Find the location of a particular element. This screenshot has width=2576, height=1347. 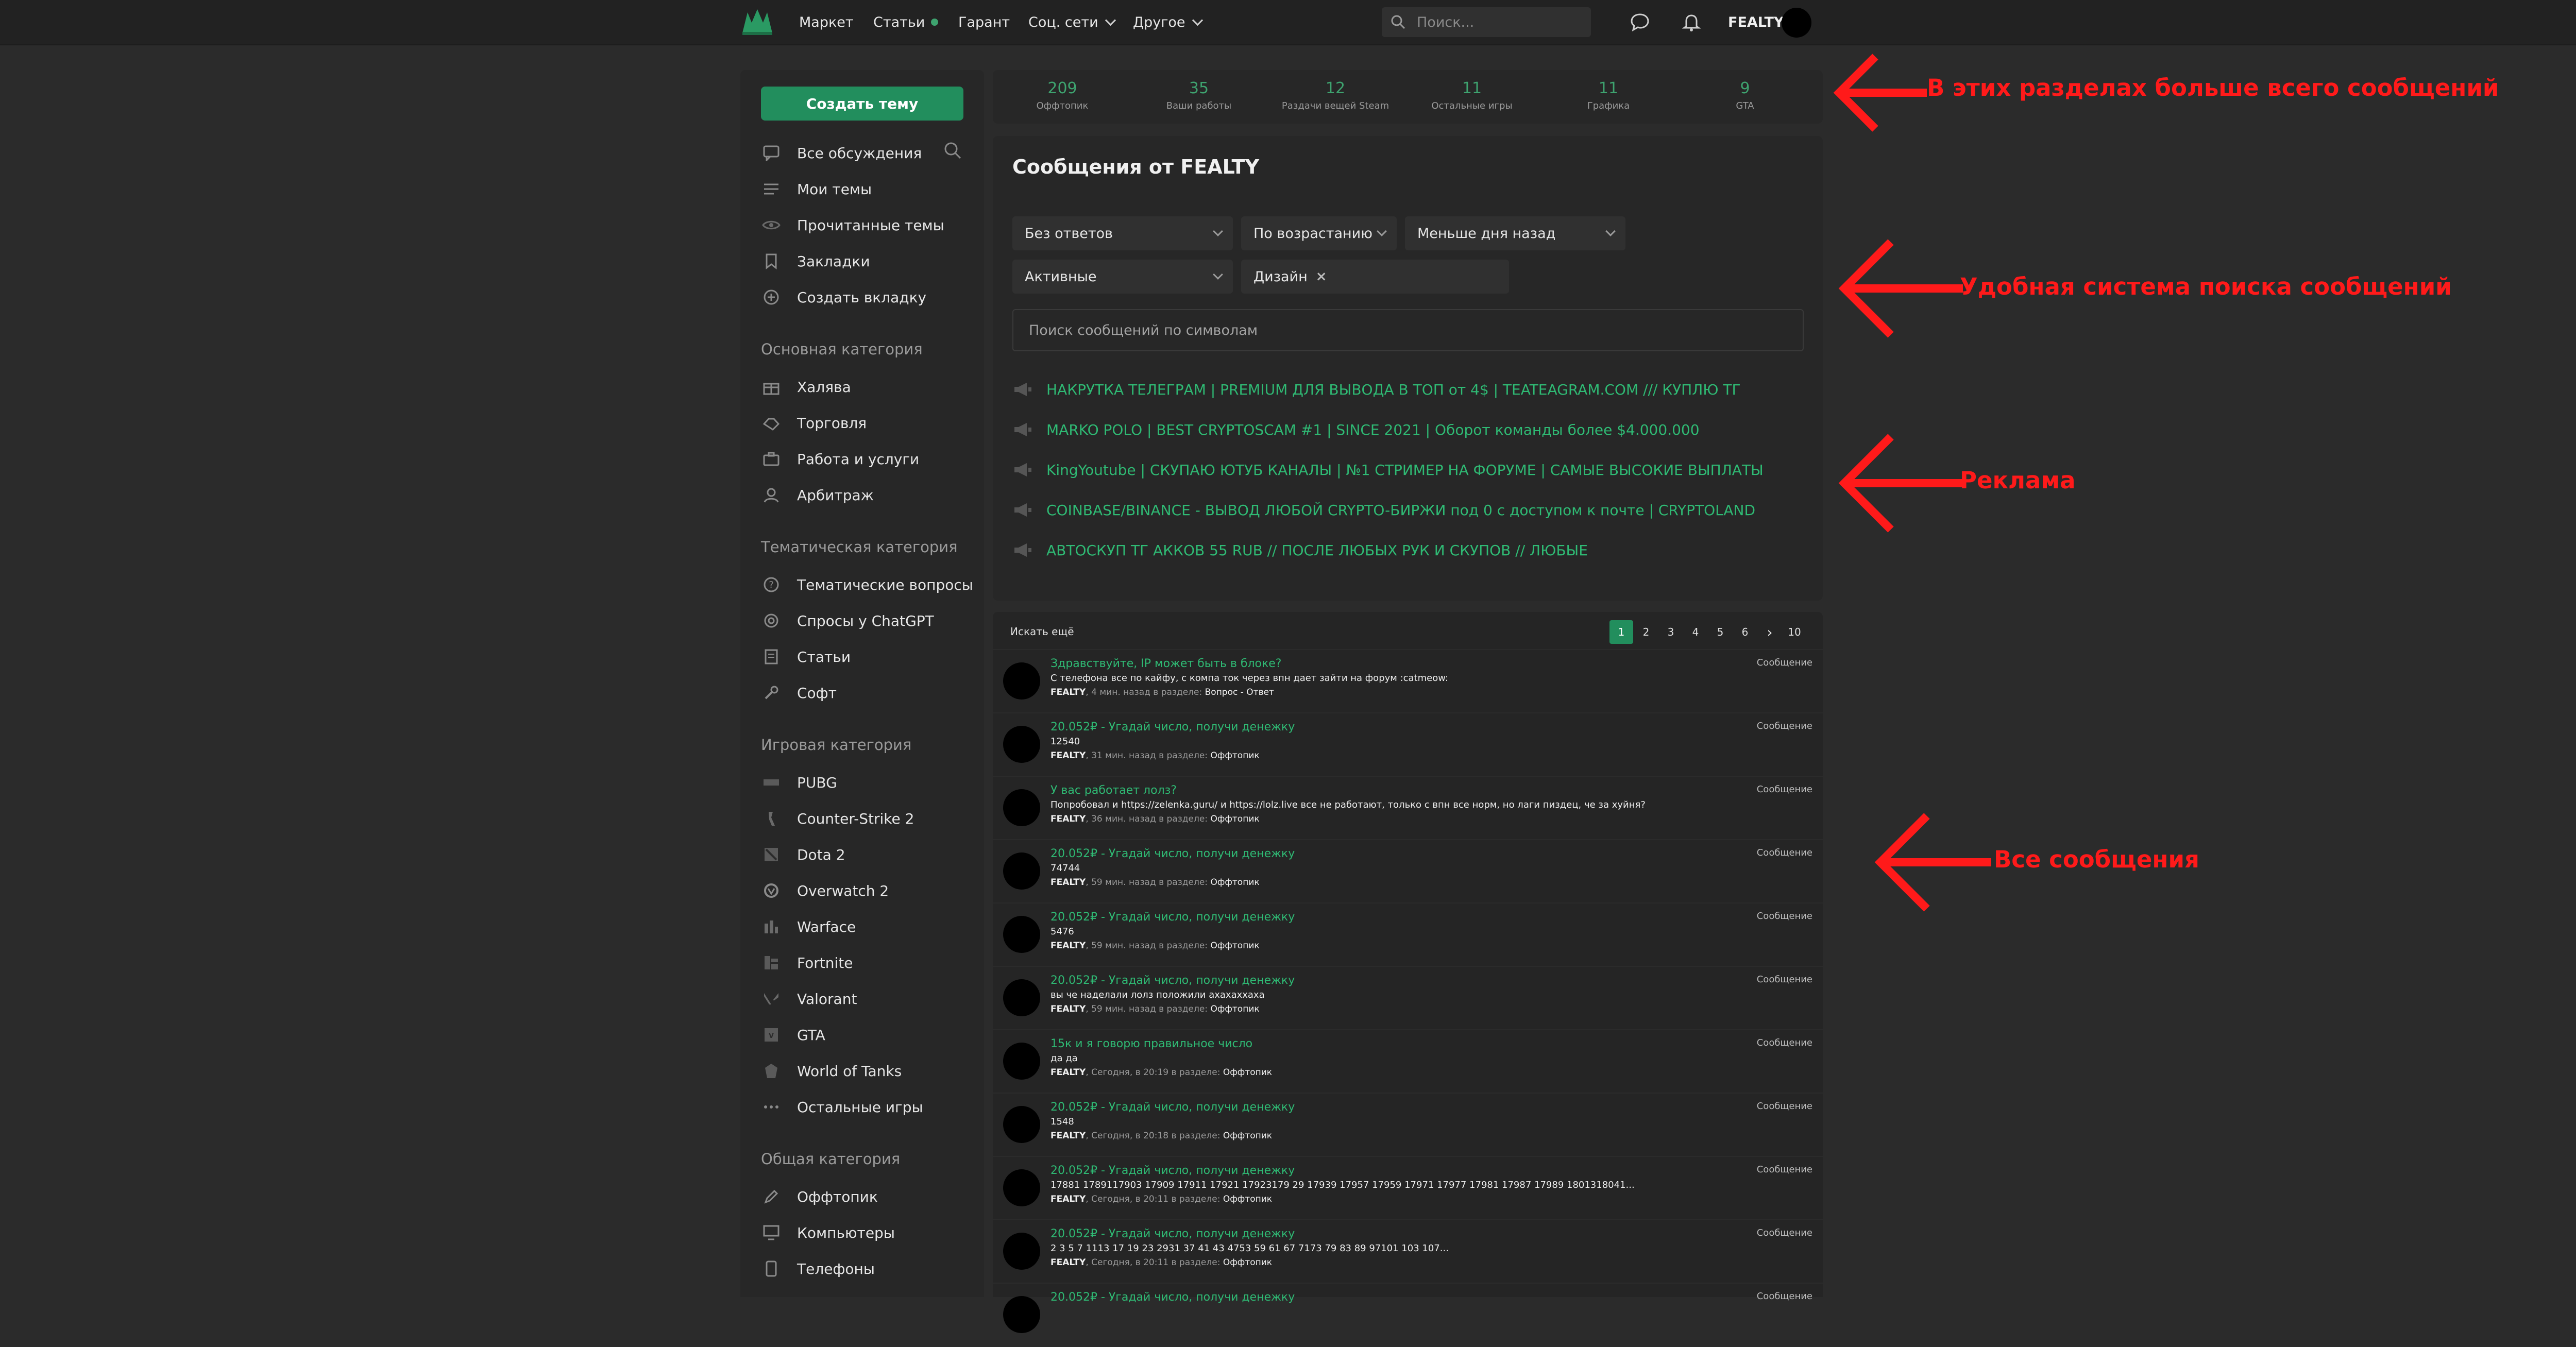

stat-steam-giveaways: 12 Раздачи вещей Steam is located at coordinates (1335, 95).